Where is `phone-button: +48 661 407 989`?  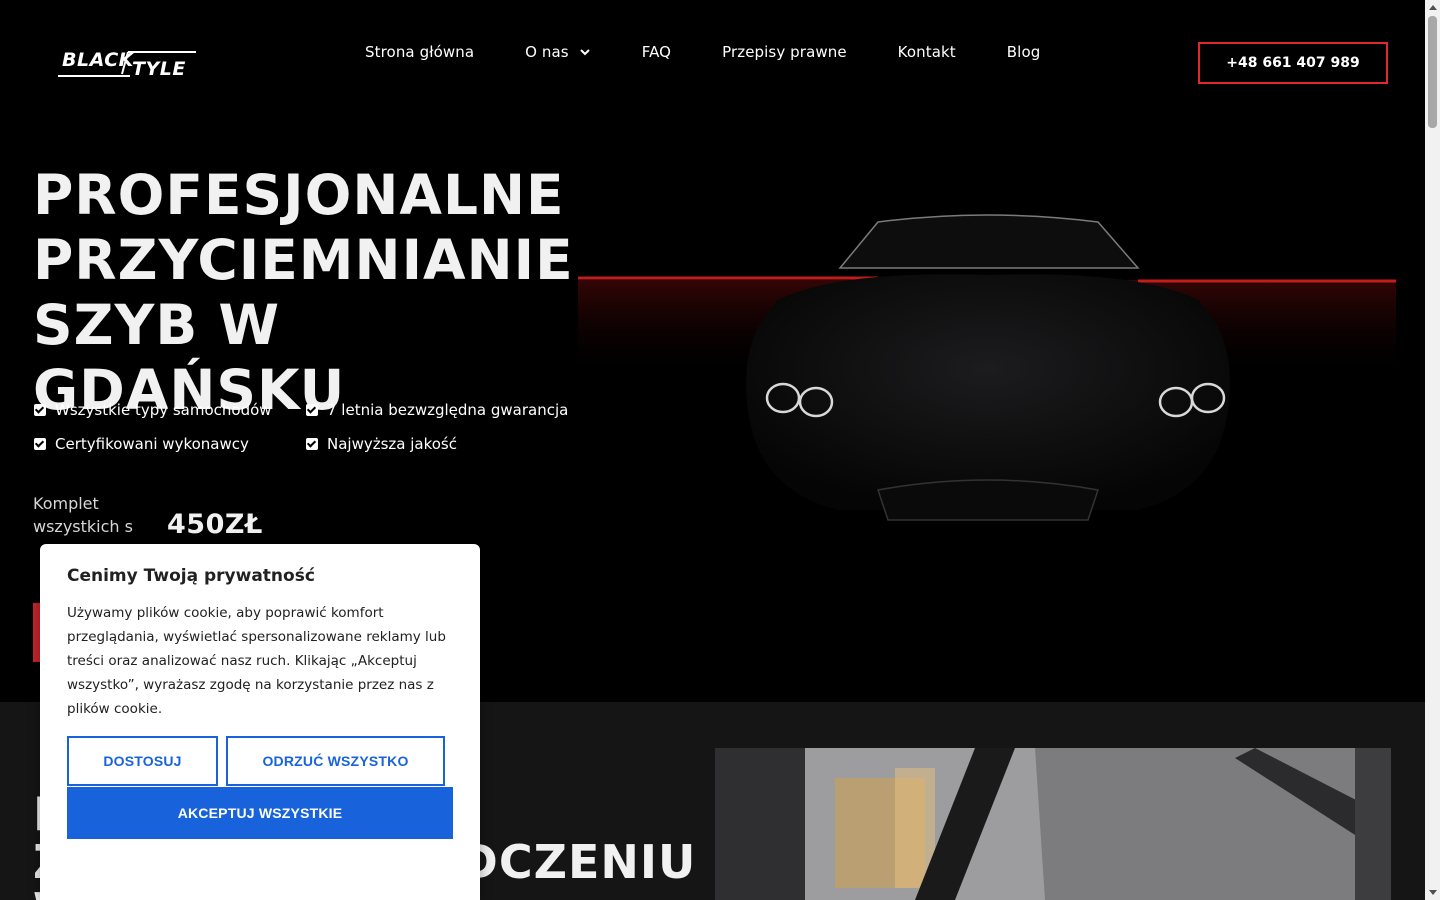
phone-button: +48 661 407 989 is located at coordinates (1293, 63).